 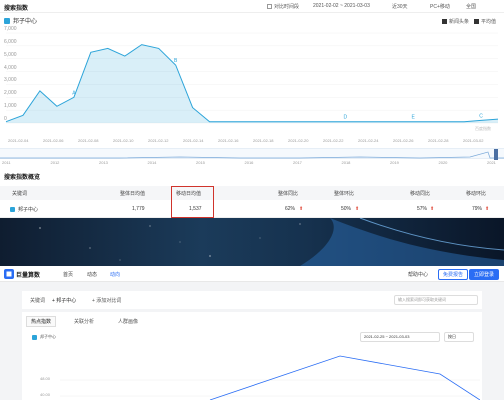 What do you see at coordinates (28, 275) in the screenshot?
I see `logo-text: 巨量算数` at bounding box center [28, 275].